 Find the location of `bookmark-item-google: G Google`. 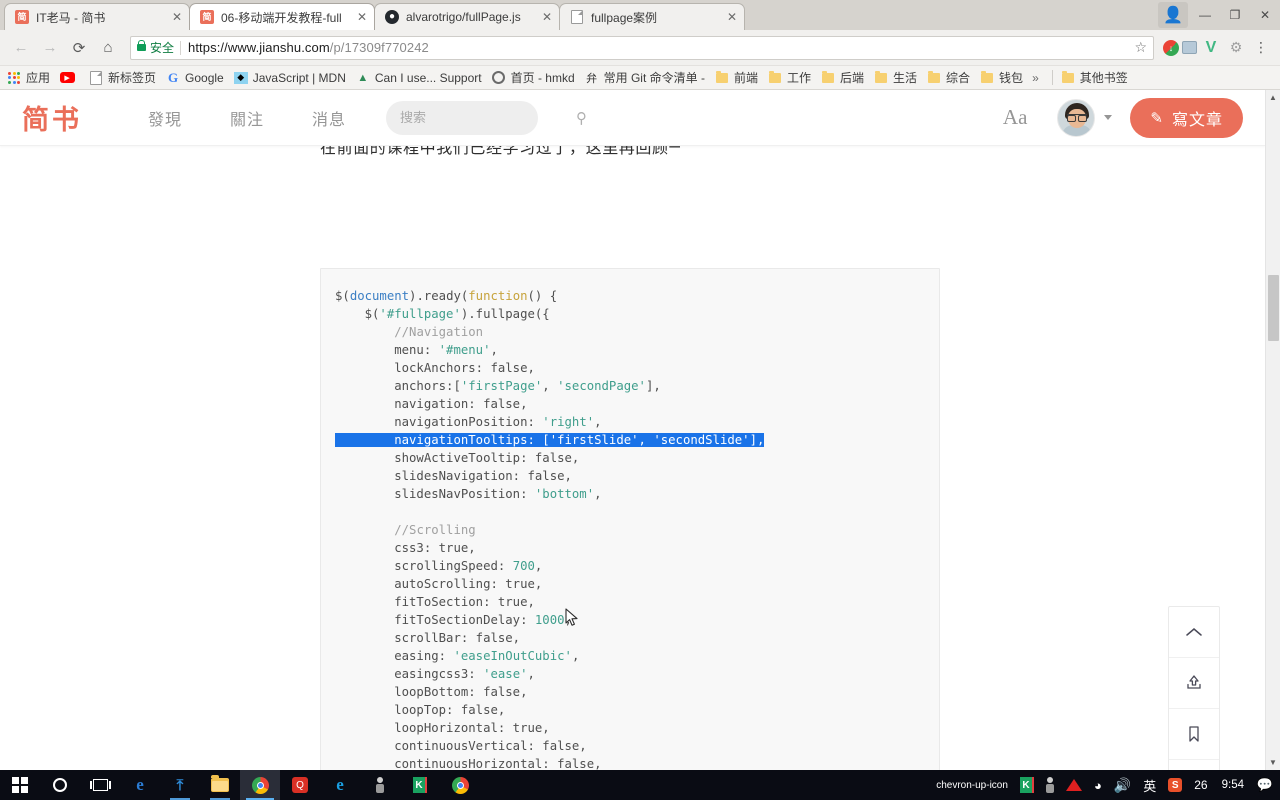

bookmark-item-google: G Google is located at coordinates (194, 77).